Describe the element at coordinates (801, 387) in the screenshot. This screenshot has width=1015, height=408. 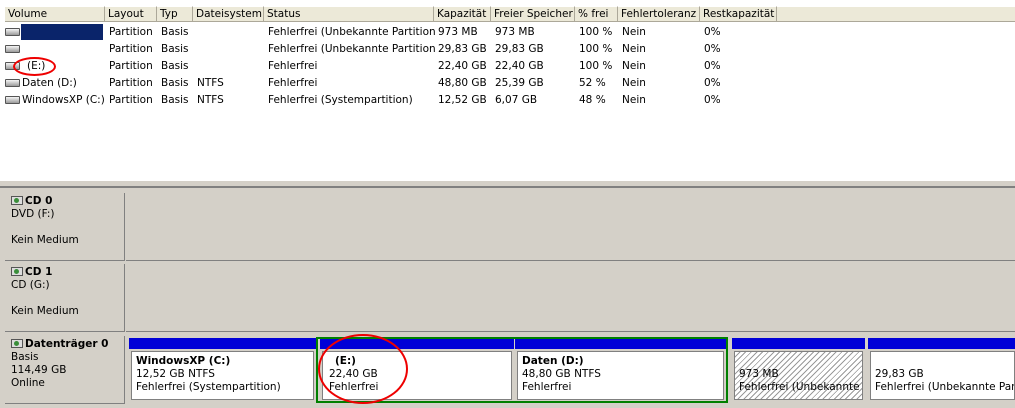
I see `partition-status: Fehlerfrei (Unbekannte P` at that location.